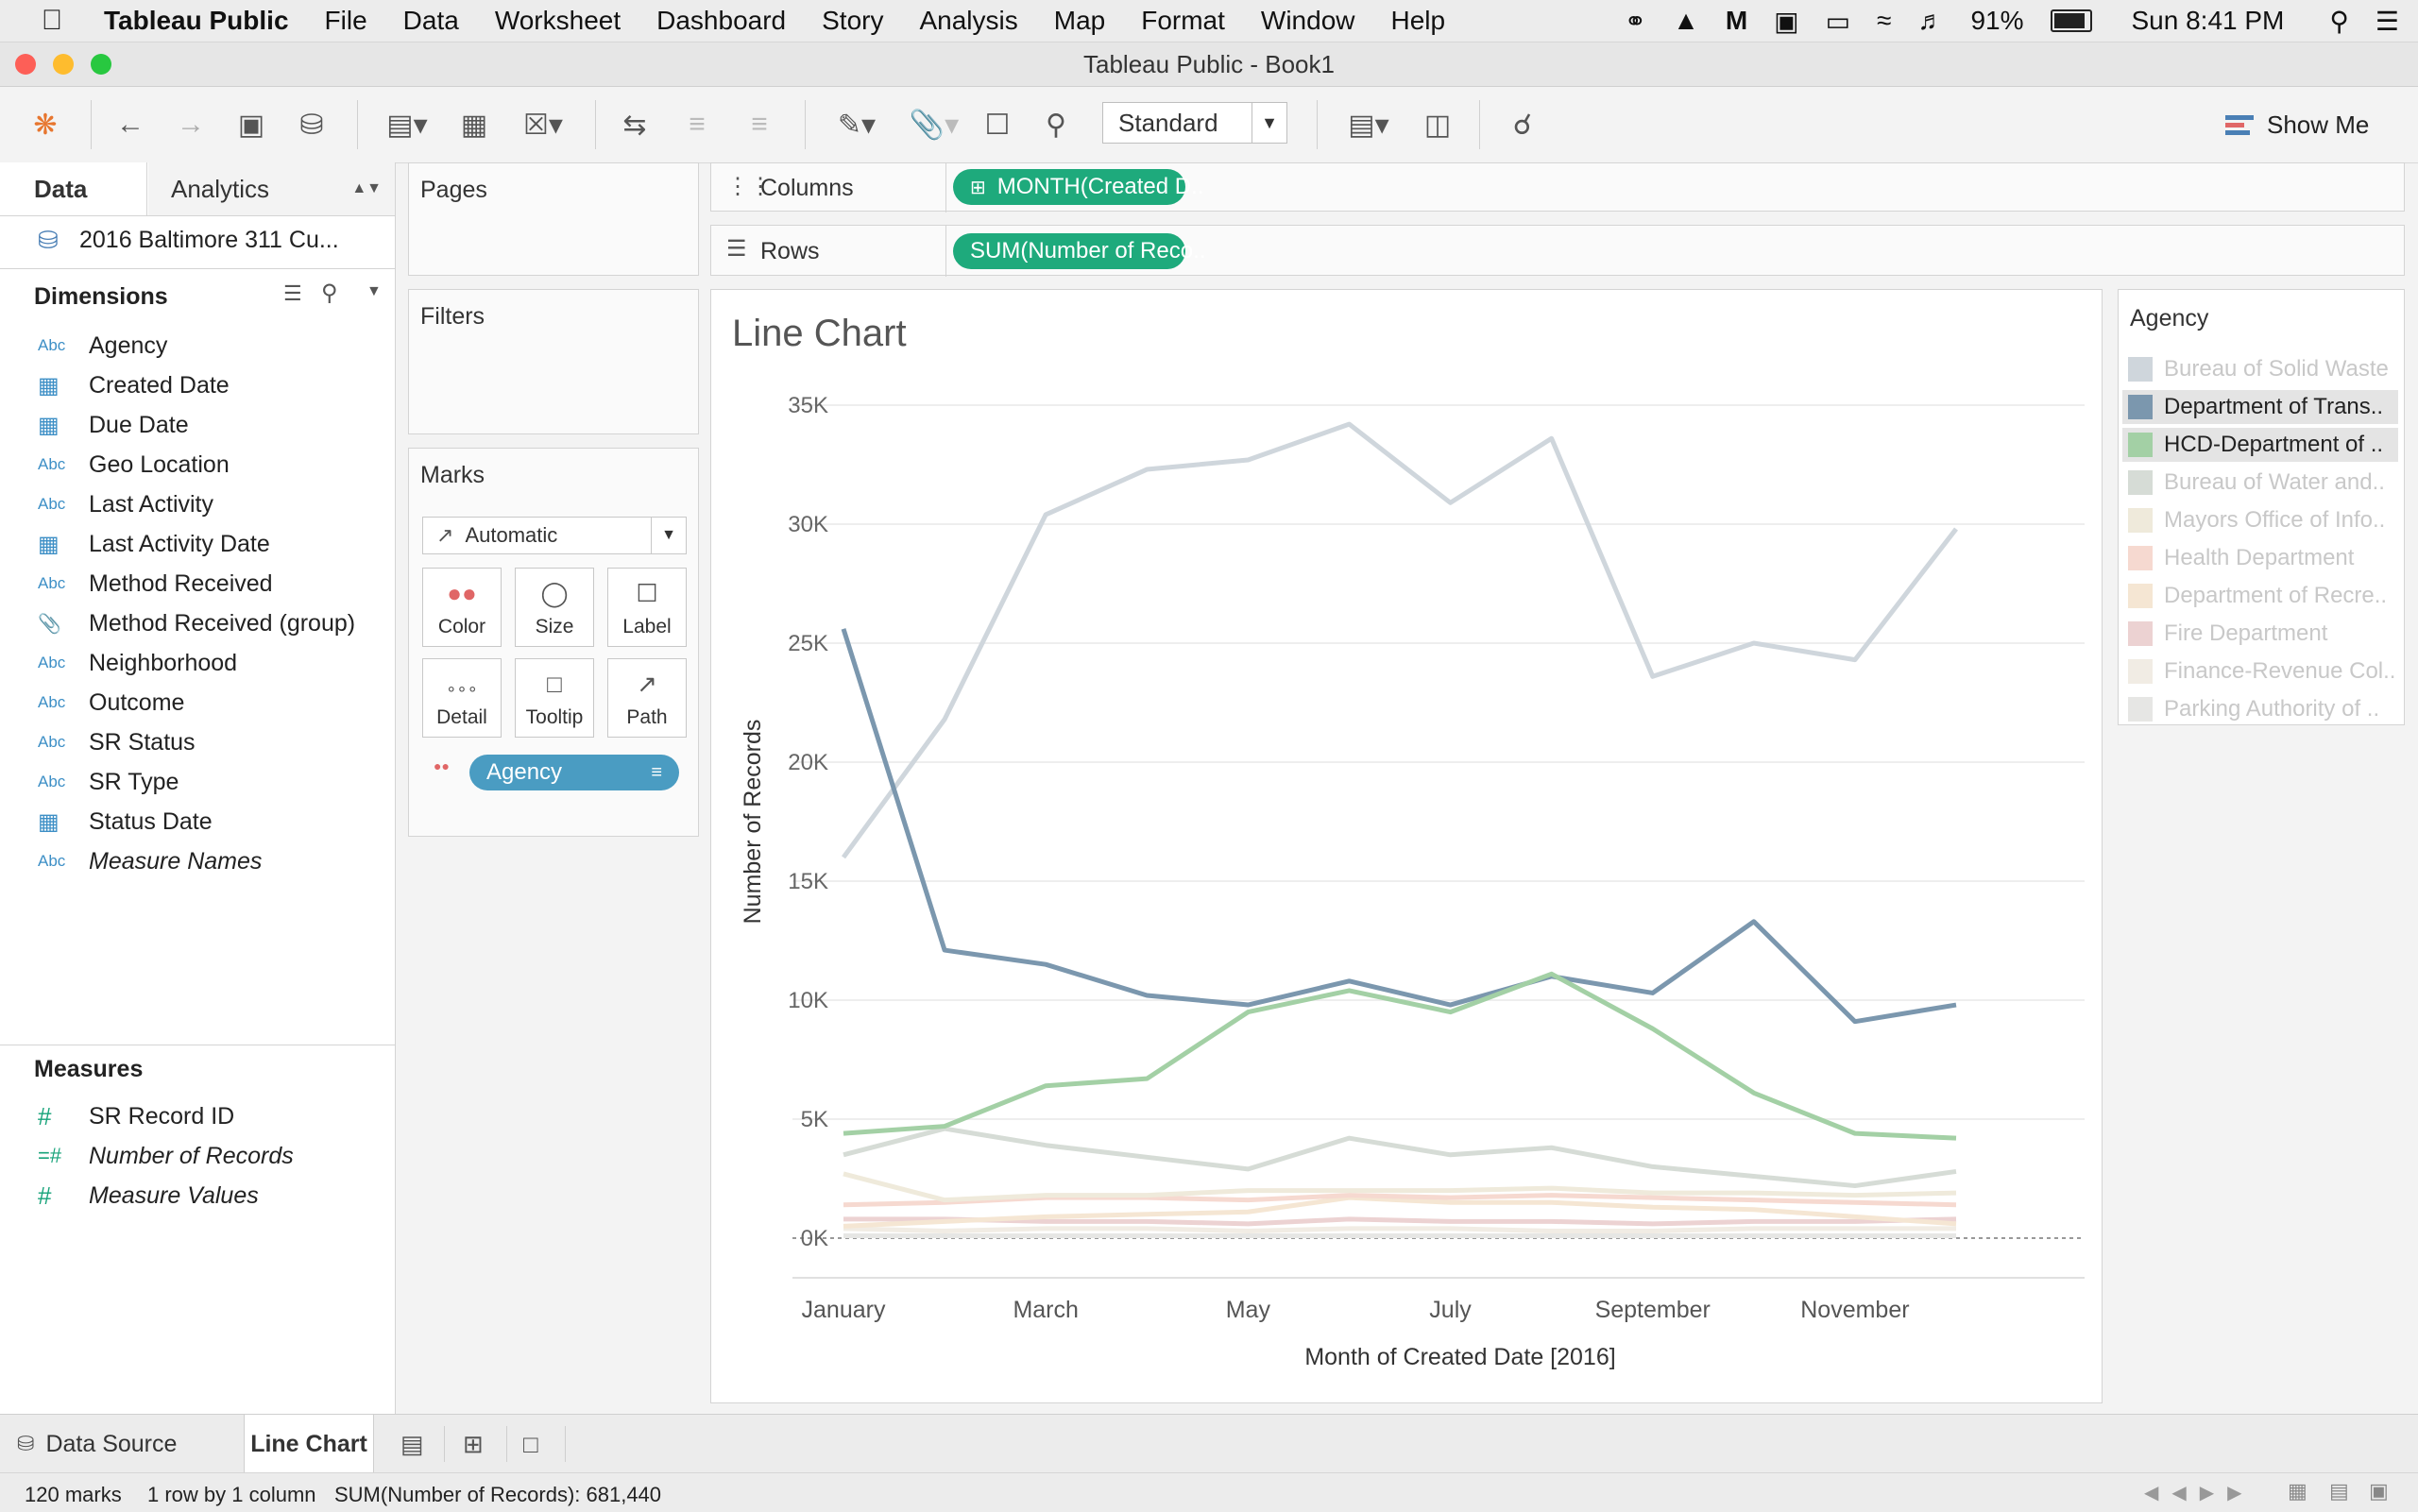 This screenshot has height=1512, width=2418. What do you see at coordinates (197, 822) in the screenshot?
I see `dimension-field: ▦ Status Date` at bounding box center [197, 822].